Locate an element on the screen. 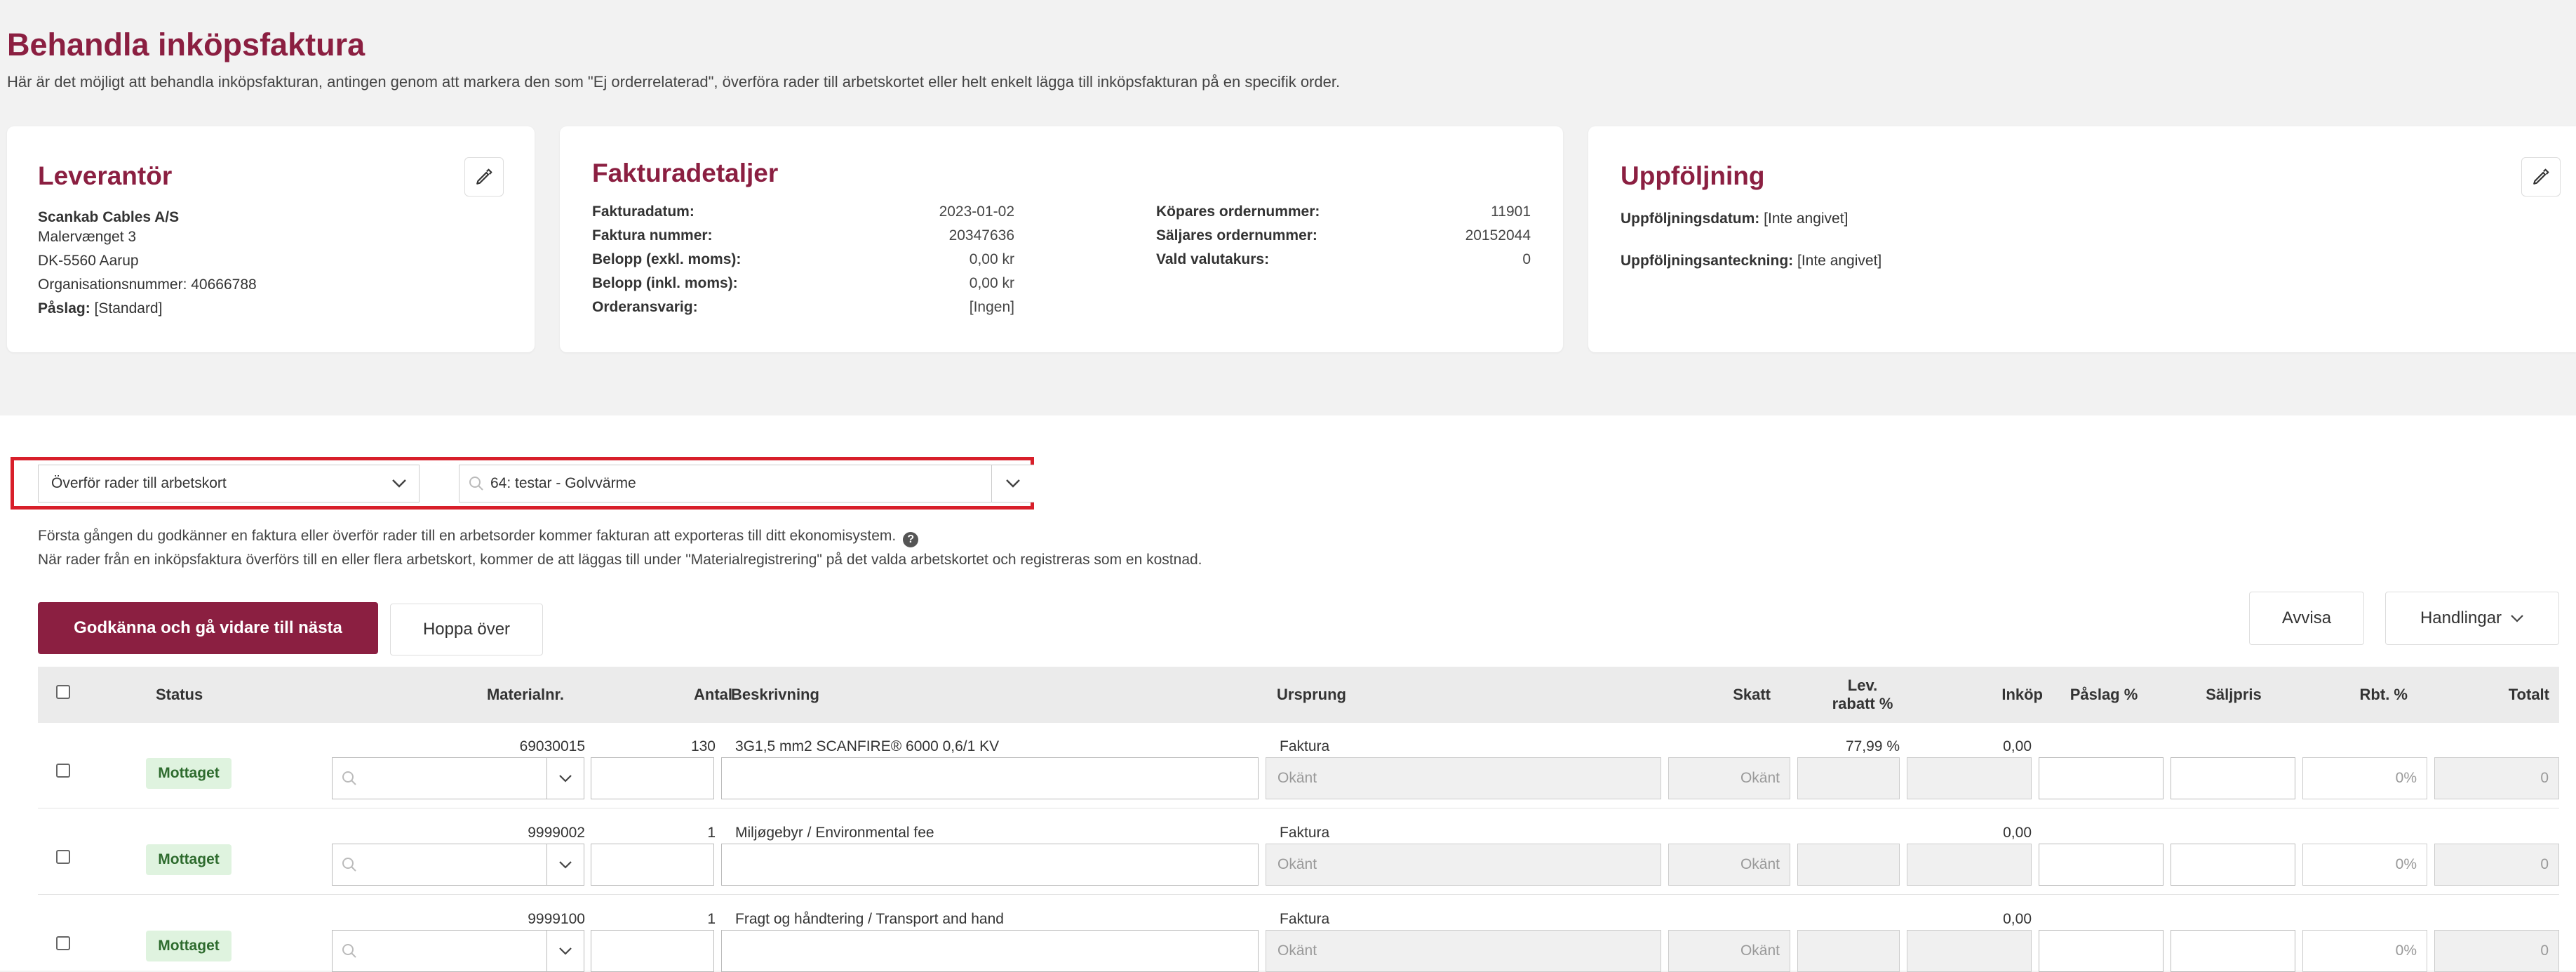 This screenshot has width=2576, height=972. amount-incl-value: 0,00 kr is located at coordinates (991, 283).